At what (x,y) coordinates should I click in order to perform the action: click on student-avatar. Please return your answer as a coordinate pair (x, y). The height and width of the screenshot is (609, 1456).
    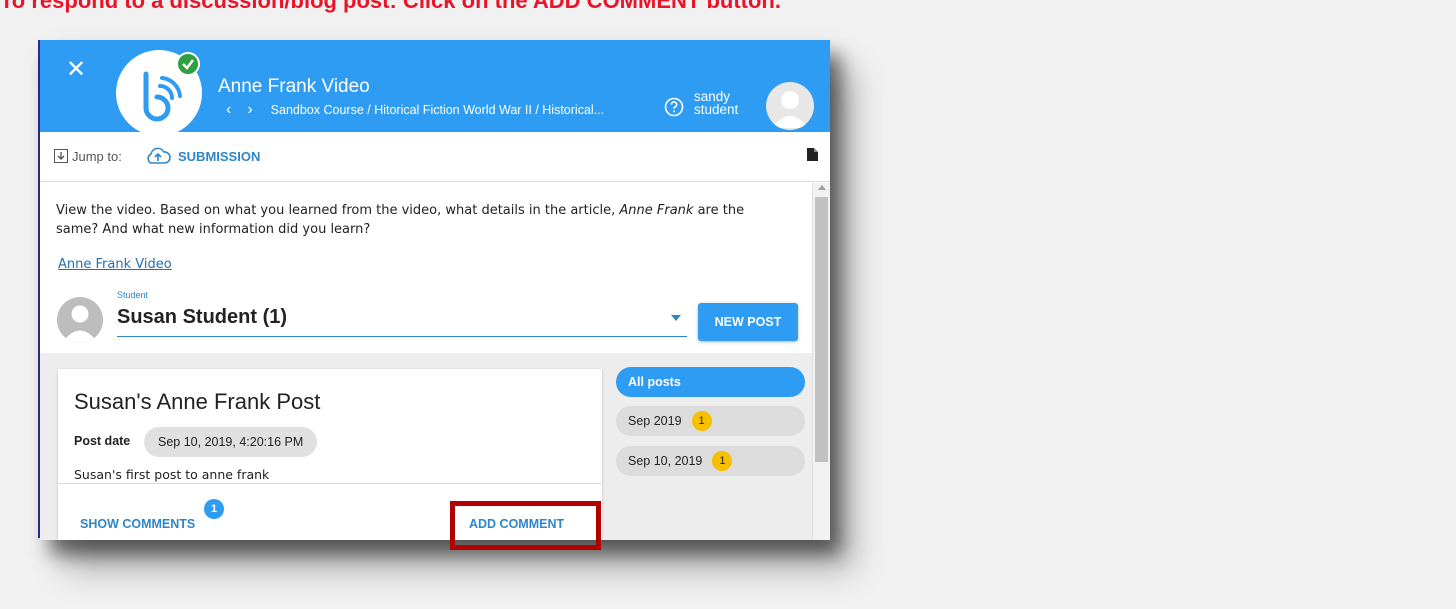
    Looking at the image, I should click on (80, 320).